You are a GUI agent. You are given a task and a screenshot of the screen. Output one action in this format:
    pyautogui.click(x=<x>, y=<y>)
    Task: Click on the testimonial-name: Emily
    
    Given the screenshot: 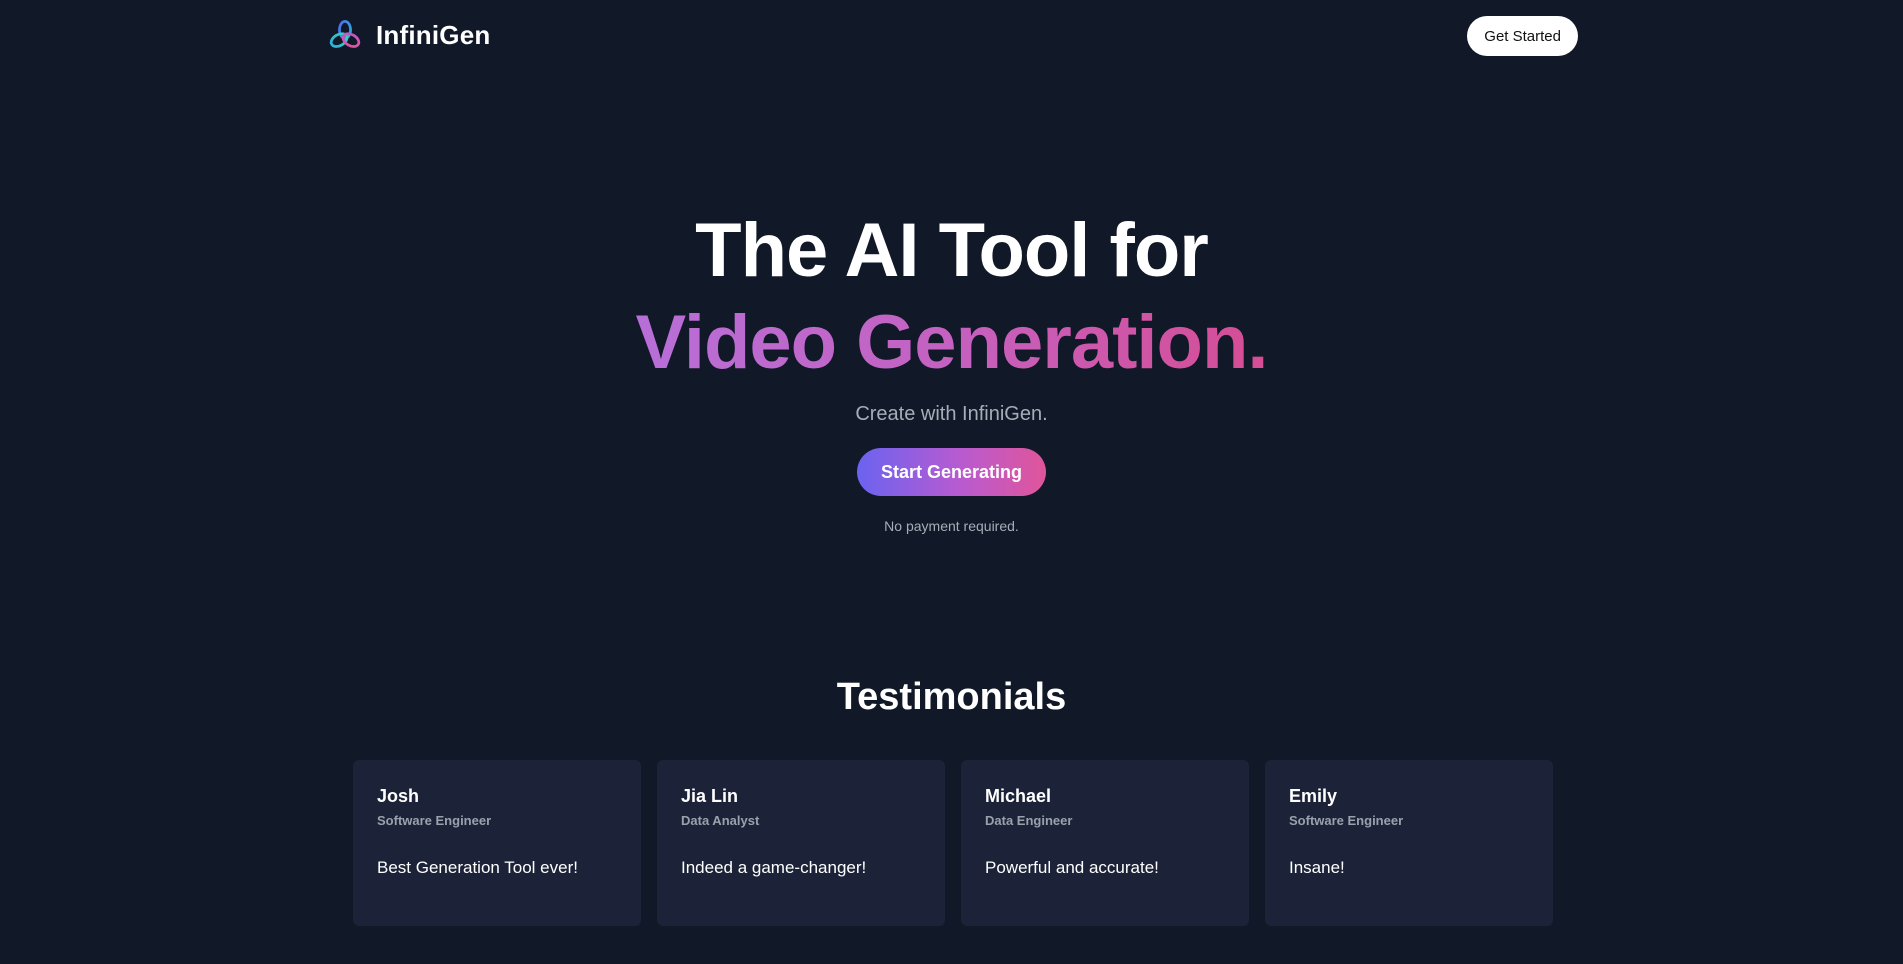 What is the action you would take?
    pyautogui.click(x=1313, y=796)
    